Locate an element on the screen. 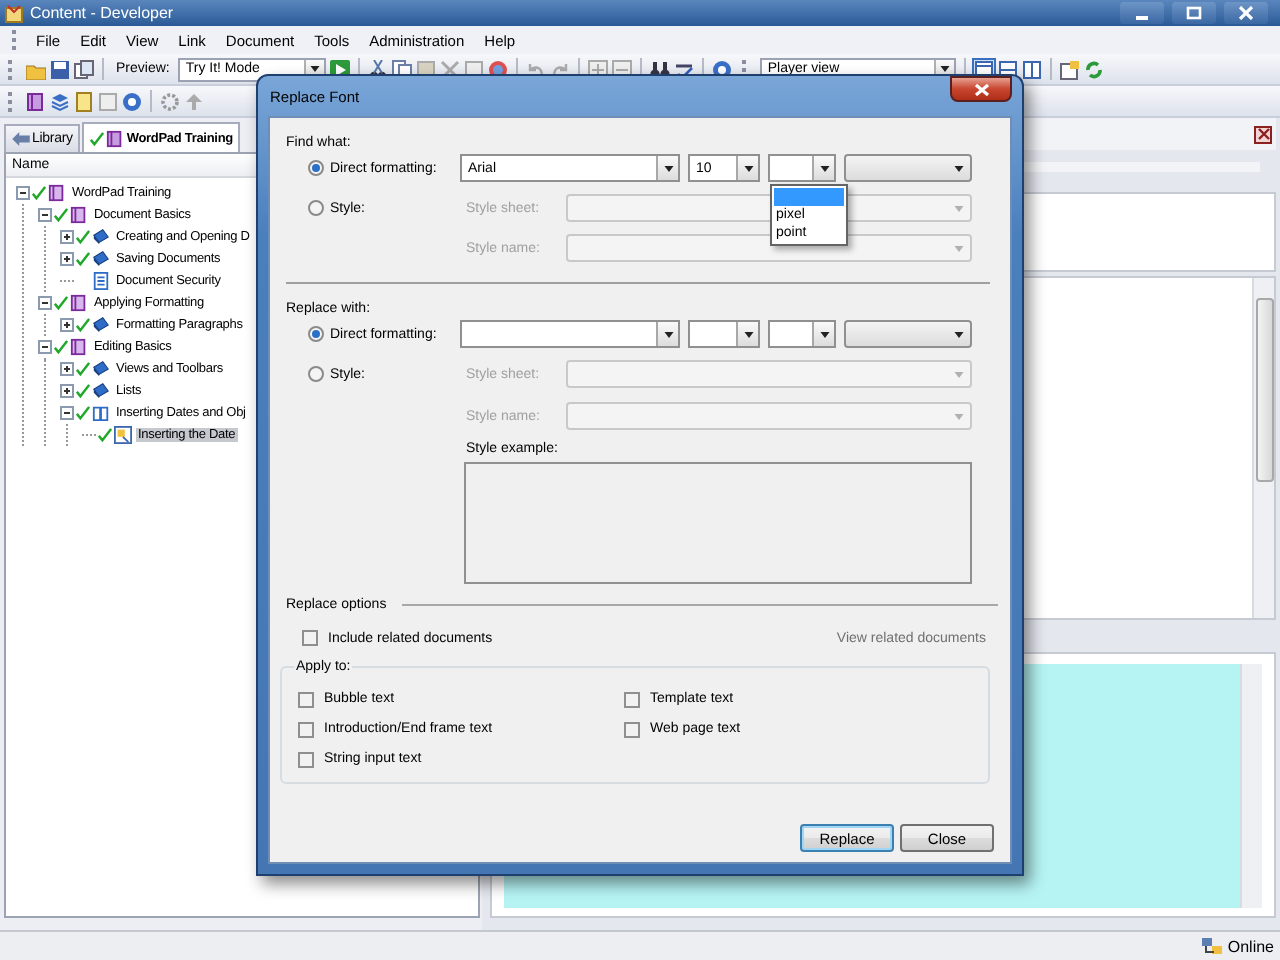 Image resolution: width=1280 pixels, height=960 pixels. save-icon is located at coordinates (60, 69).